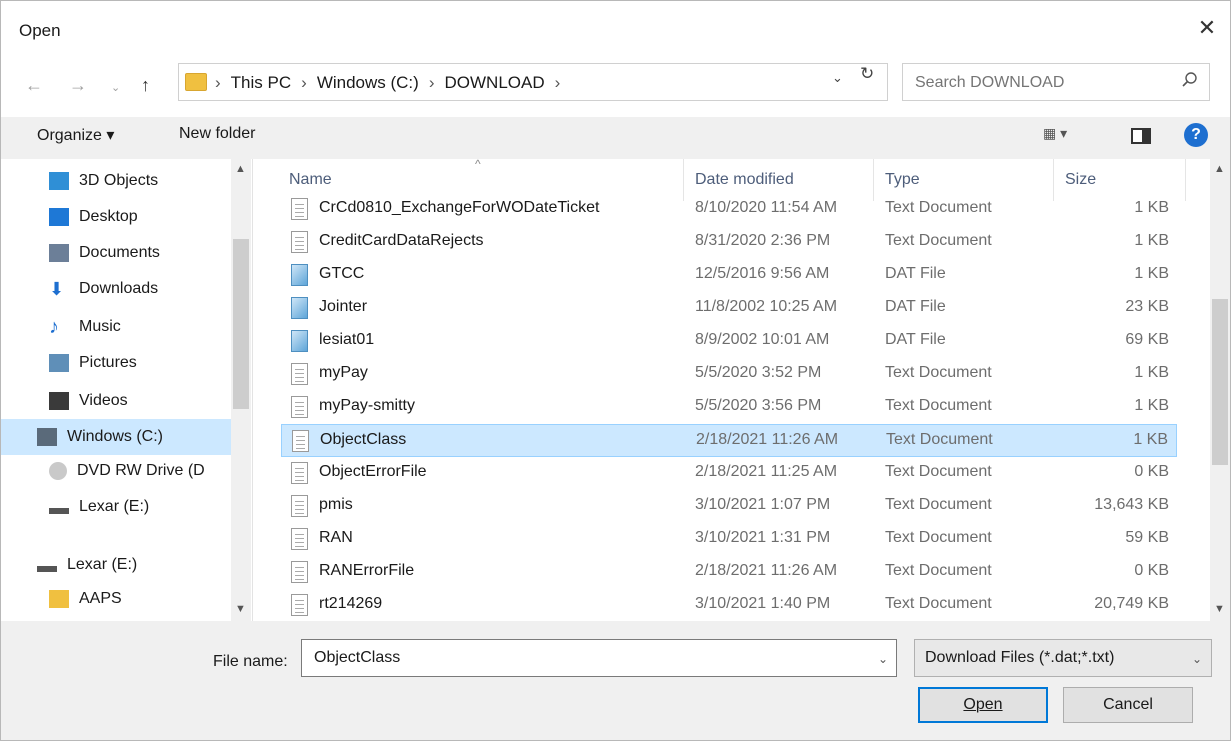 This screenshot has width=1231, height=741. Describe the element at coordinates (343, 372) in the screenshot. I see `cell-name: myPay` at that location.